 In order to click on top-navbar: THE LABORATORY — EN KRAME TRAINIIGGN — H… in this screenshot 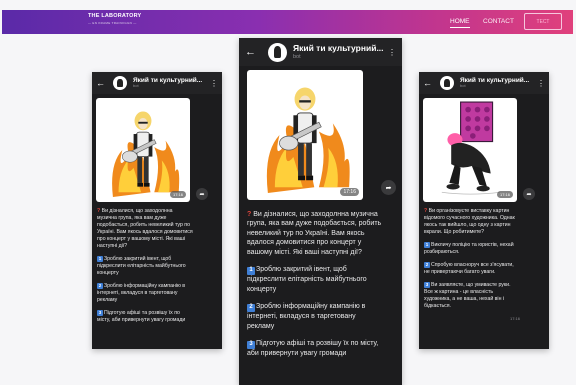, I will do `click(287, 22)`.